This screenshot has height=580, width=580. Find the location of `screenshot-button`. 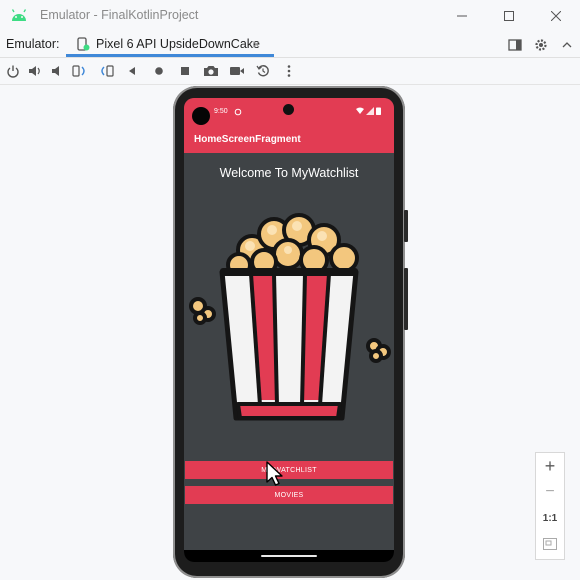

screenshot-button is located at coordinates (211, 71).